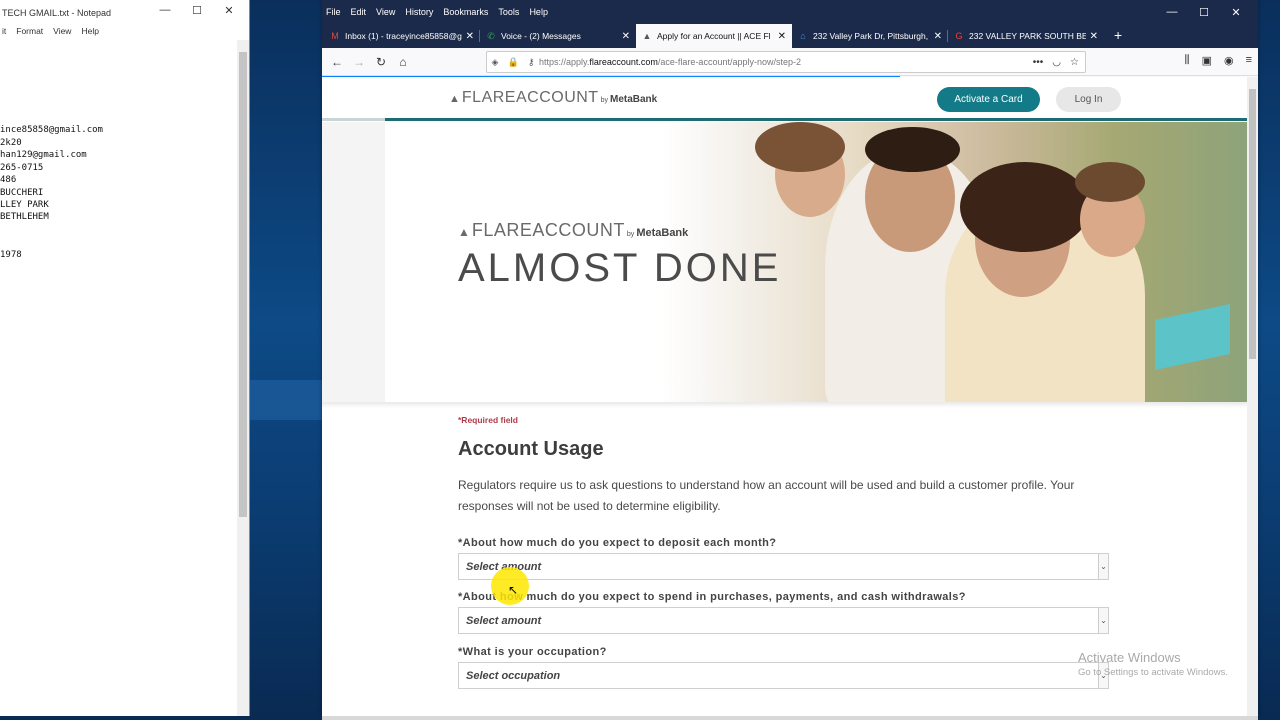 Image resolution: width=1280 pixels, height=720 pixels. I want to click on select-value: Select occupation, so click(513, 675).